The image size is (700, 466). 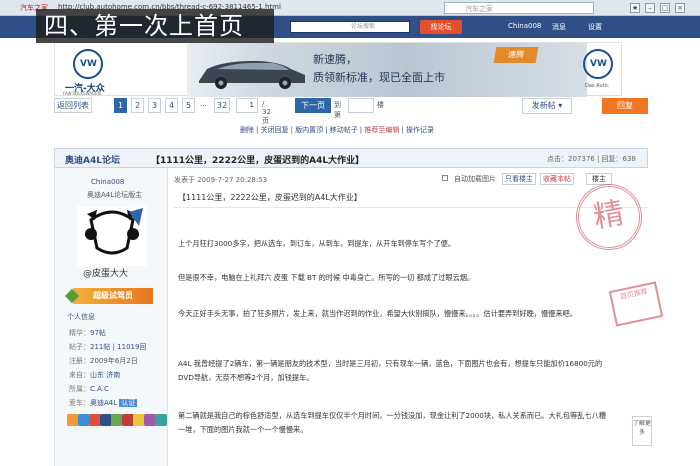 I want to click on dropdown-caret-icon: ▾, so click(x=560, y=105).